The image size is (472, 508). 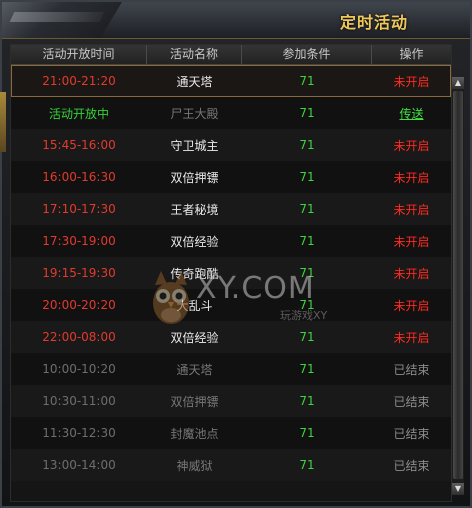 I want to click on table-row: 16:00-16:30 双倍押镖 71 未开启, so click(x=231, y=177).